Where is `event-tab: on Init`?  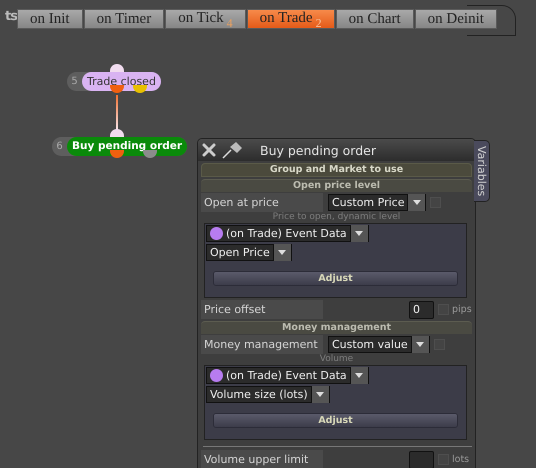 event-tab: on Init is located at coordinates (50, 19).